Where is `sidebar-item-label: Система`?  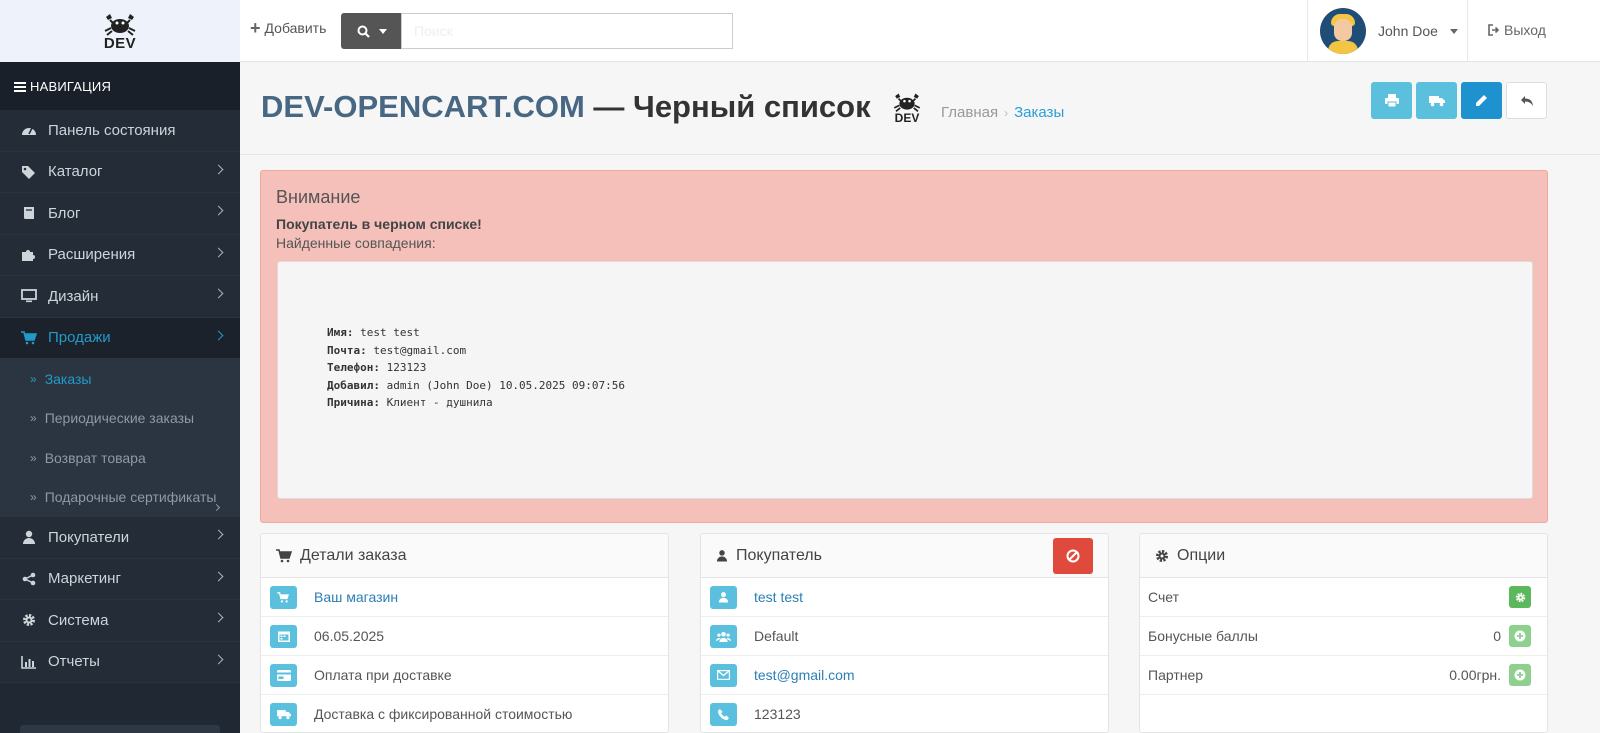 sidebar-item-label: Система is located at coordinates (78, 620).